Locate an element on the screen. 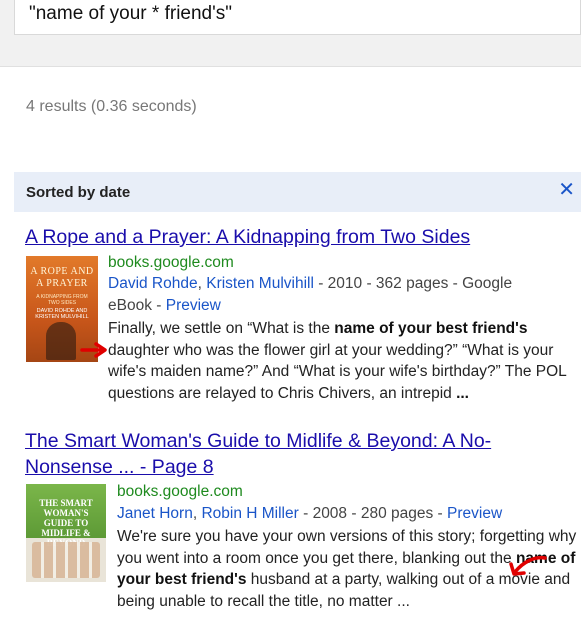  search-query-text: "name of your * friend's" is located at coordinates (130, 14).